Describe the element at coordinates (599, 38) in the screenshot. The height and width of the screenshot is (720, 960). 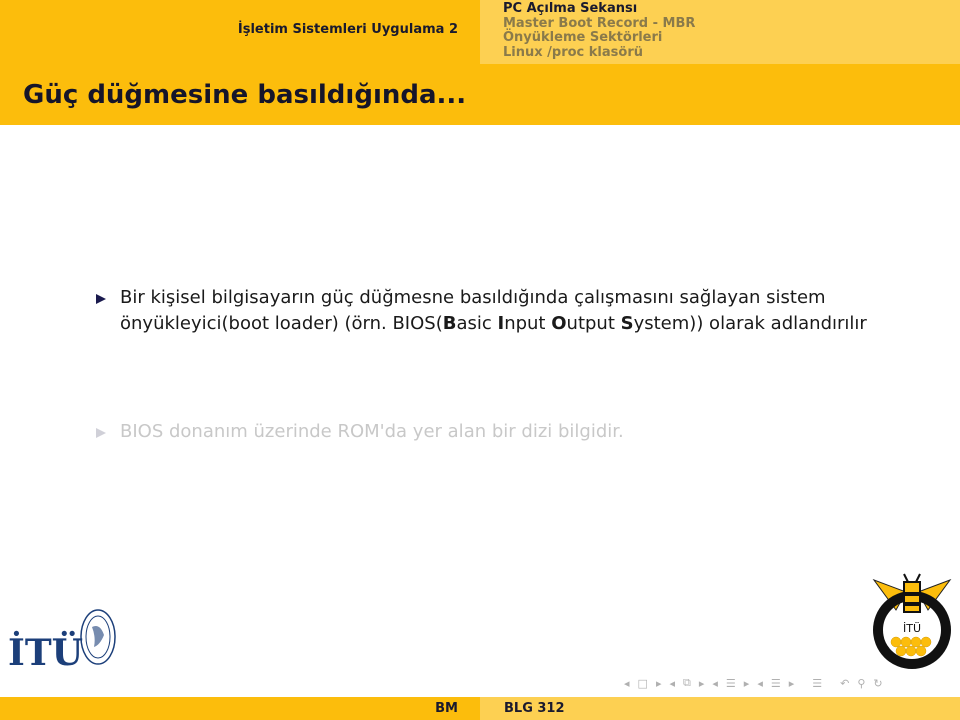
I see `nav-section-boot-sectors: Önyükleme Sektörleri` at that location.